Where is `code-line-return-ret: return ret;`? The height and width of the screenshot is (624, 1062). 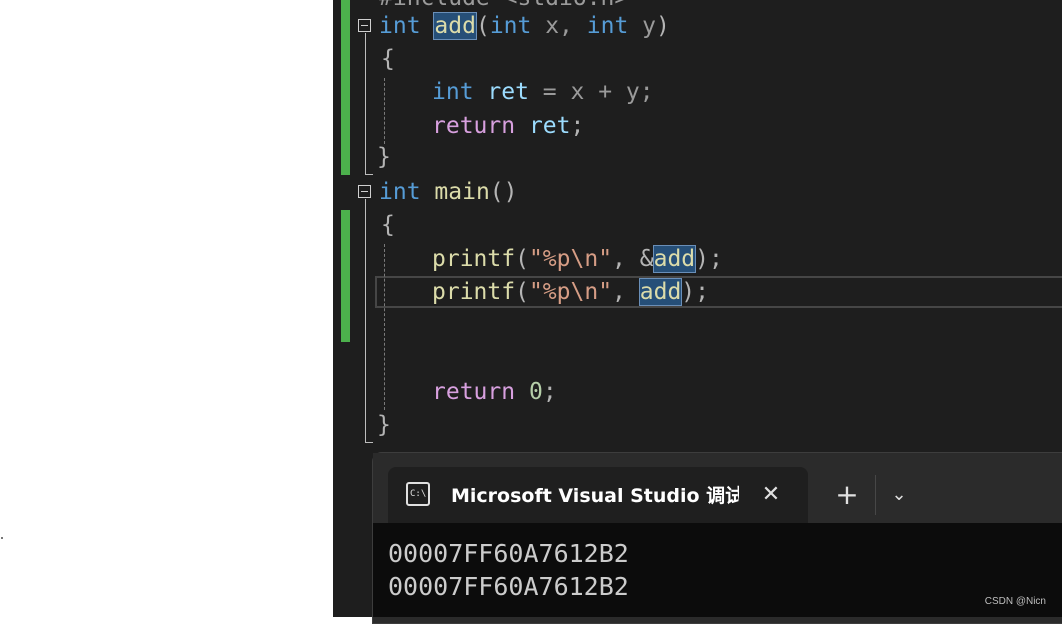
code-line-return-ret: return ret; is located at coordinates (508, 126).